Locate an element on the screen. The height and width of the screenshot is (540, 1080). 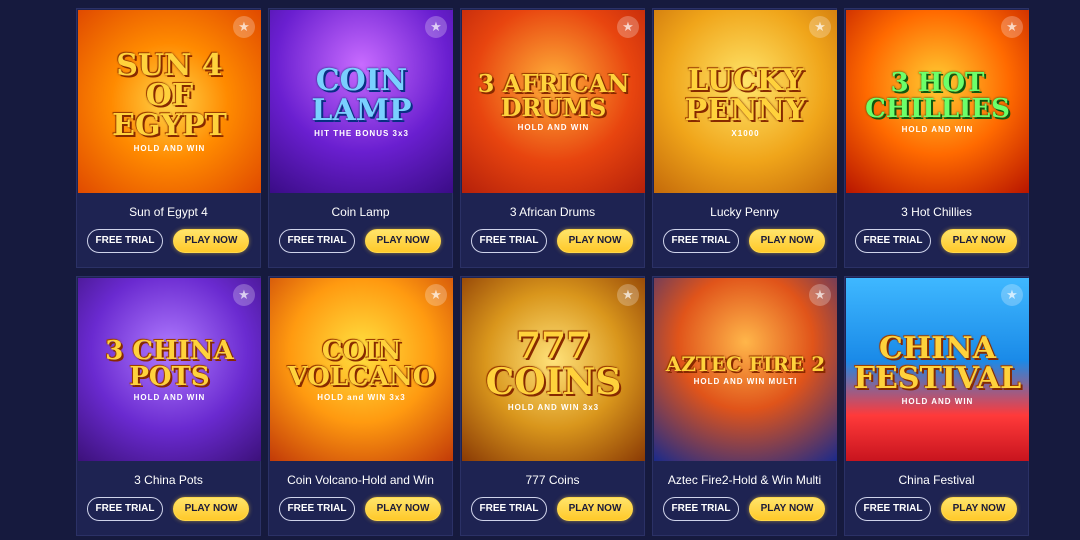
game-thumbnail: 3 AFRICAN DRUMS HOLD AND WIN ★ is located at coordinates (553, 101).